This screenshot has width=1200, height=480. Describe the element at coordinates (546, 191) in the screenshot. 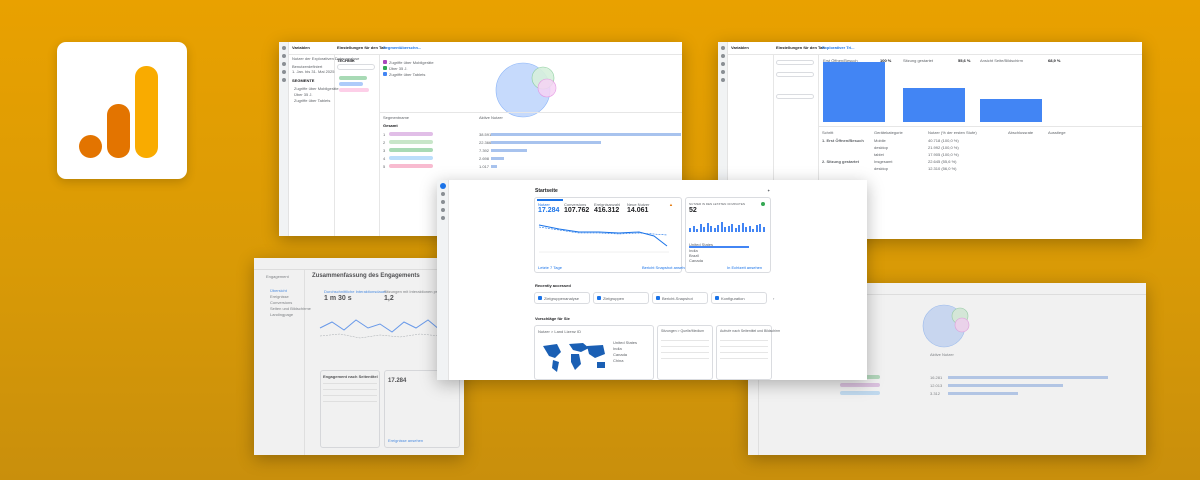

I see `page-title: Startseite` at that location.